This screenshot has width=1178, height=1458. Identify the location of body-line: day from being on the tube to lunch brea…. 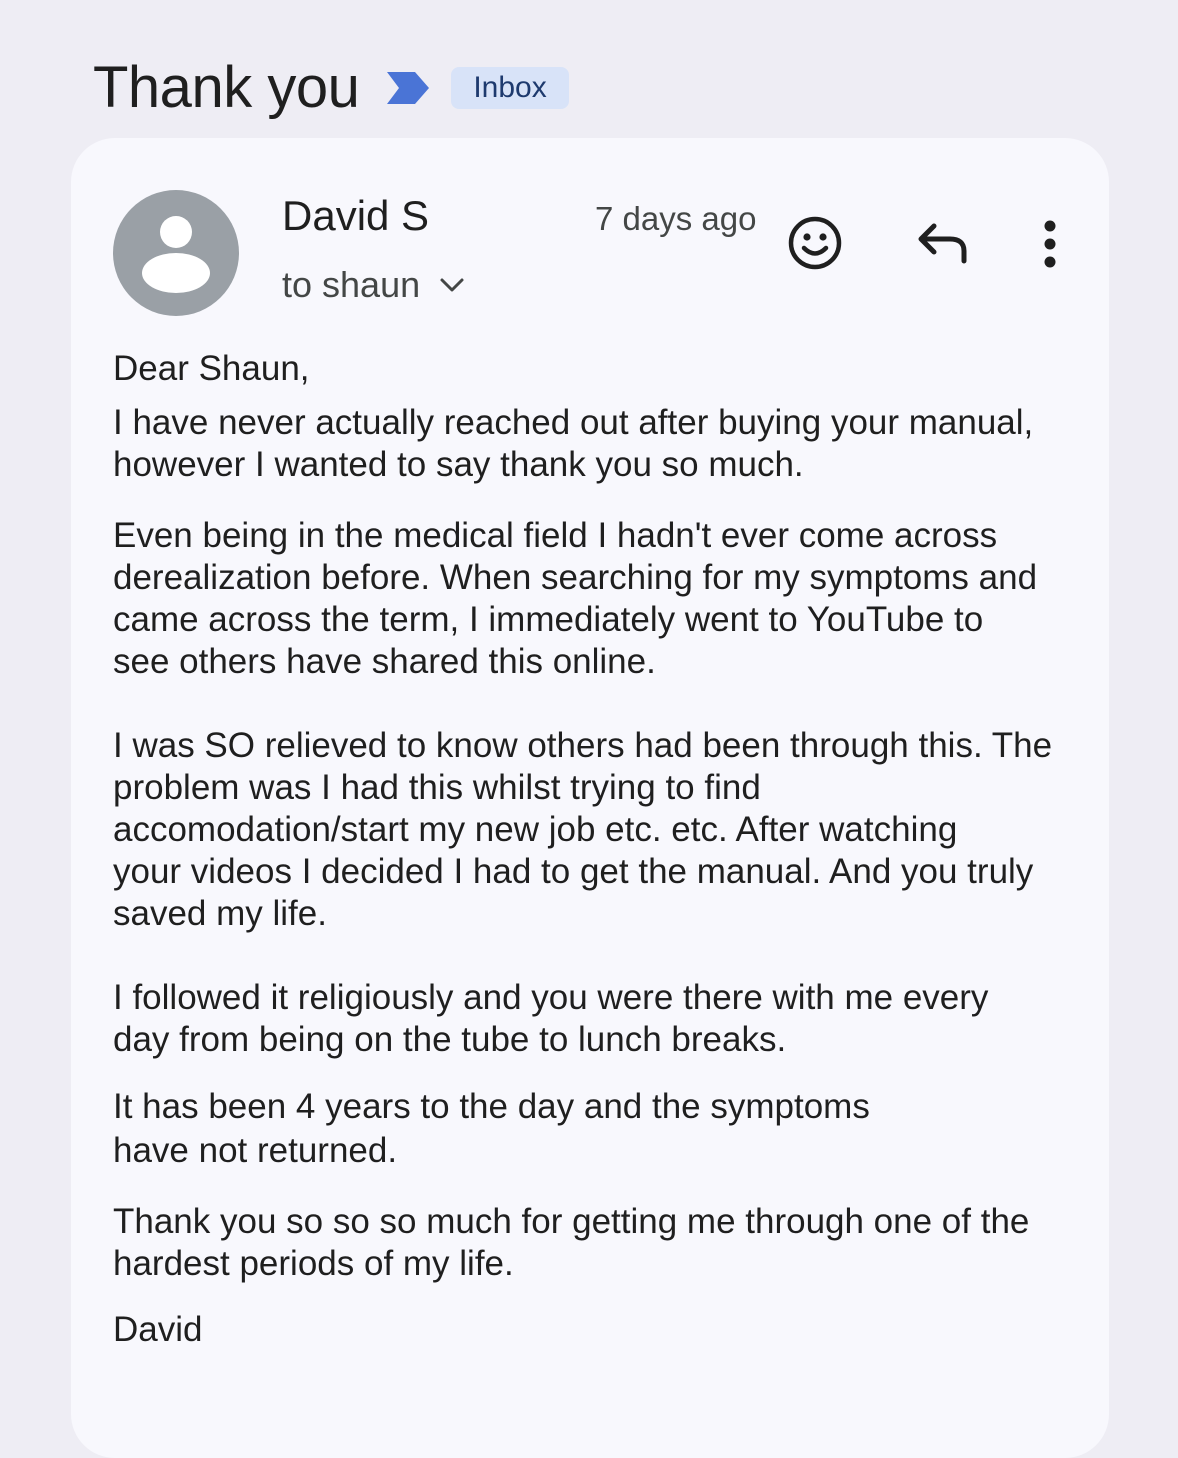
(450, 1039).